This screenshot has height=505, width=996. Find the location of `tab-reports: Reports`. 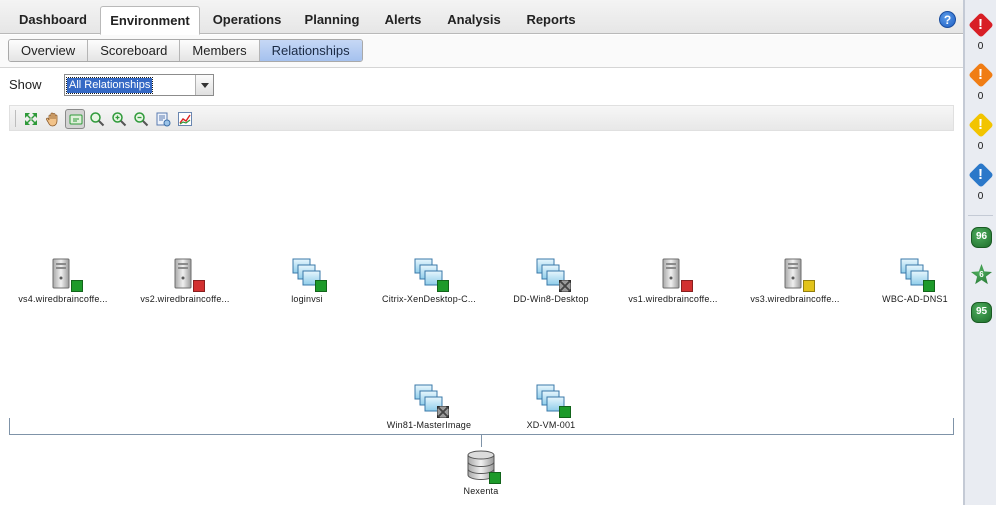

tab-reports: Reports is located at coordinates (551, 20).